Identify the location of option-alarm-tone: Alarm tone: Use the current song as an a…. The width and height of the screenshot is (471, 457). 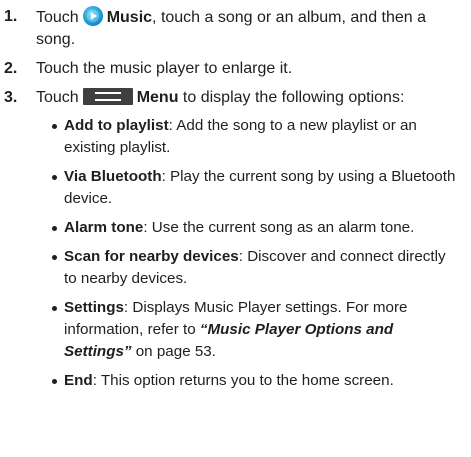
(256, 228).